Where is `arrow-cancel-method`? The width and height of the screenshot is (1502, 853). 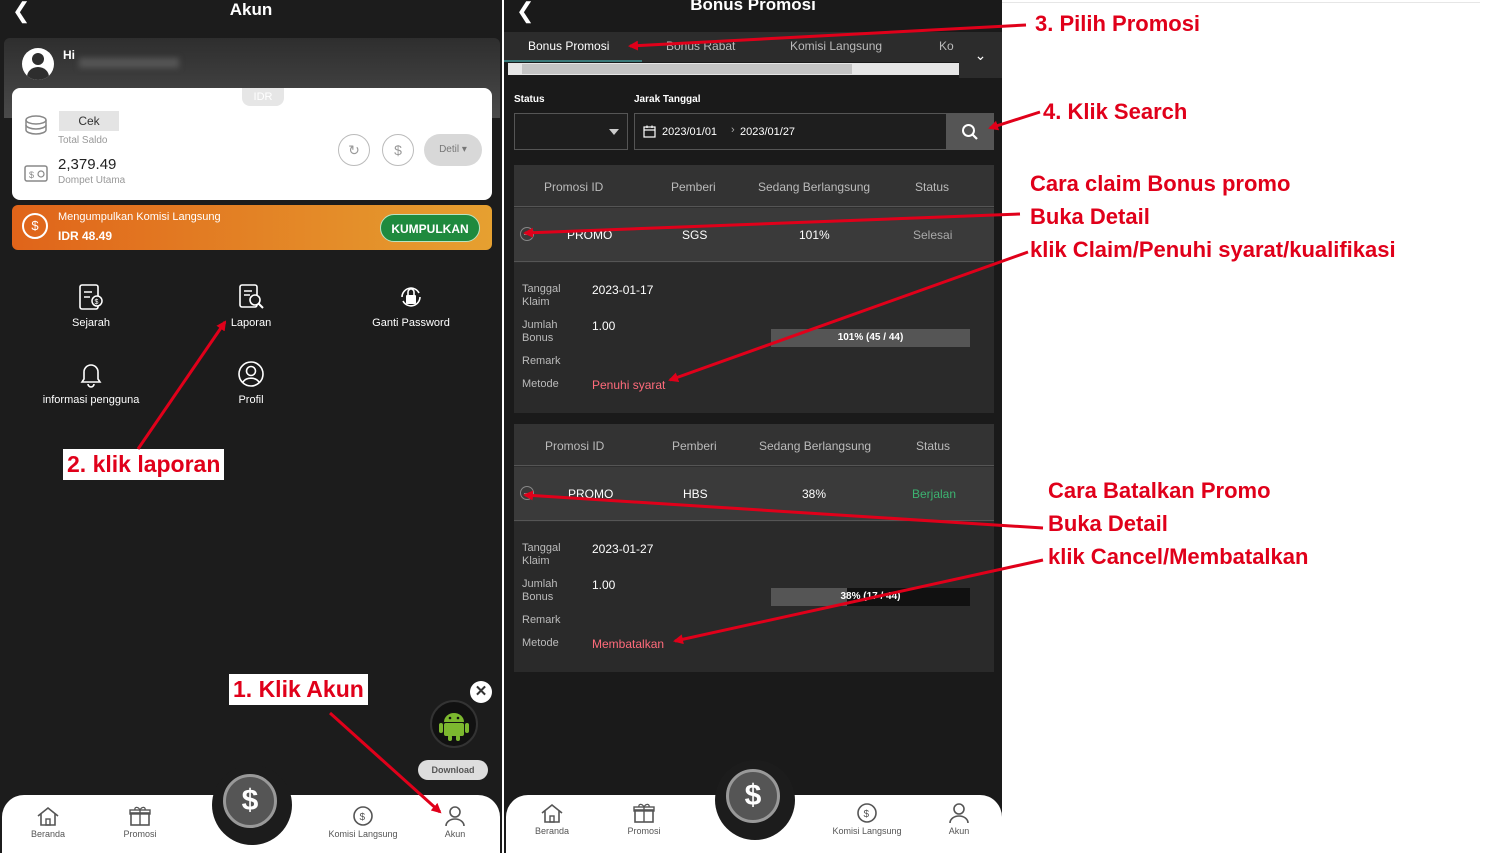
arrow-cancel-method is located at coordinates (858, 601).